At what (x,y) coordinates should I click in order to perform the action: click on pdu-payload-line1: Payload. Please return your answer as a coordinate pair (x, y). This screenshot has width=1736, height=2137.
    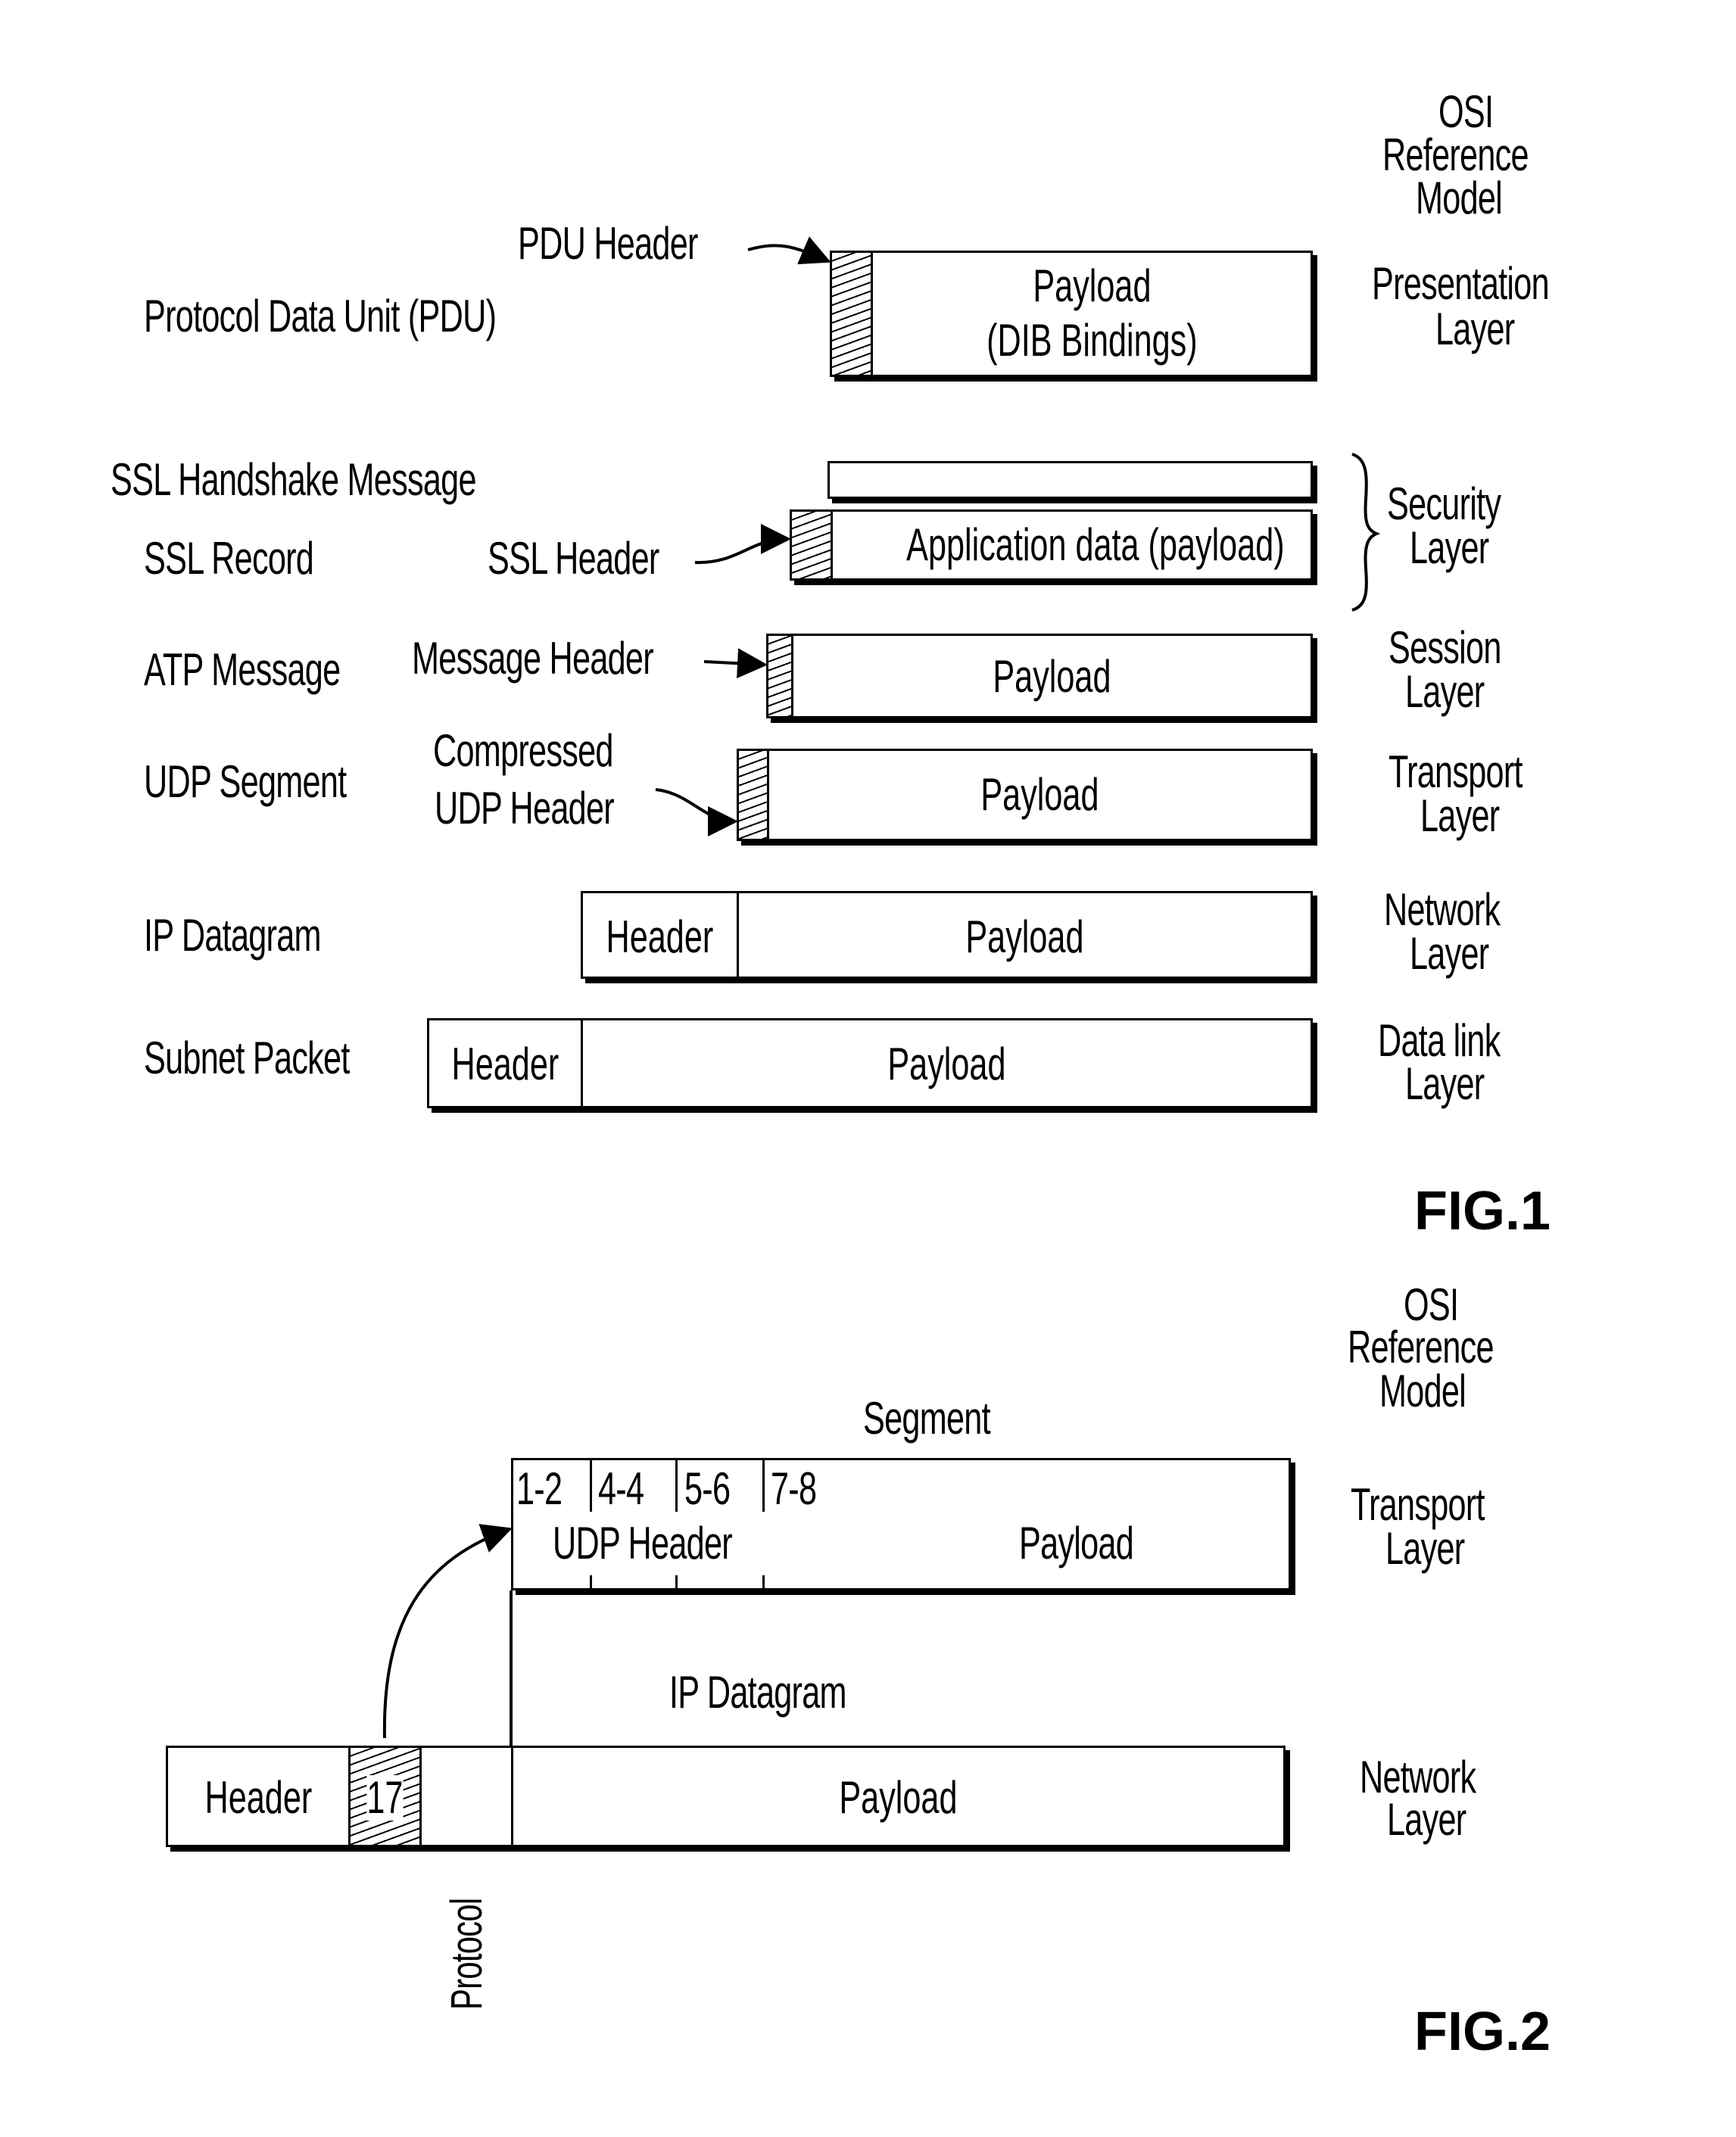
    Looking at the image, I should click on (1092, 285).